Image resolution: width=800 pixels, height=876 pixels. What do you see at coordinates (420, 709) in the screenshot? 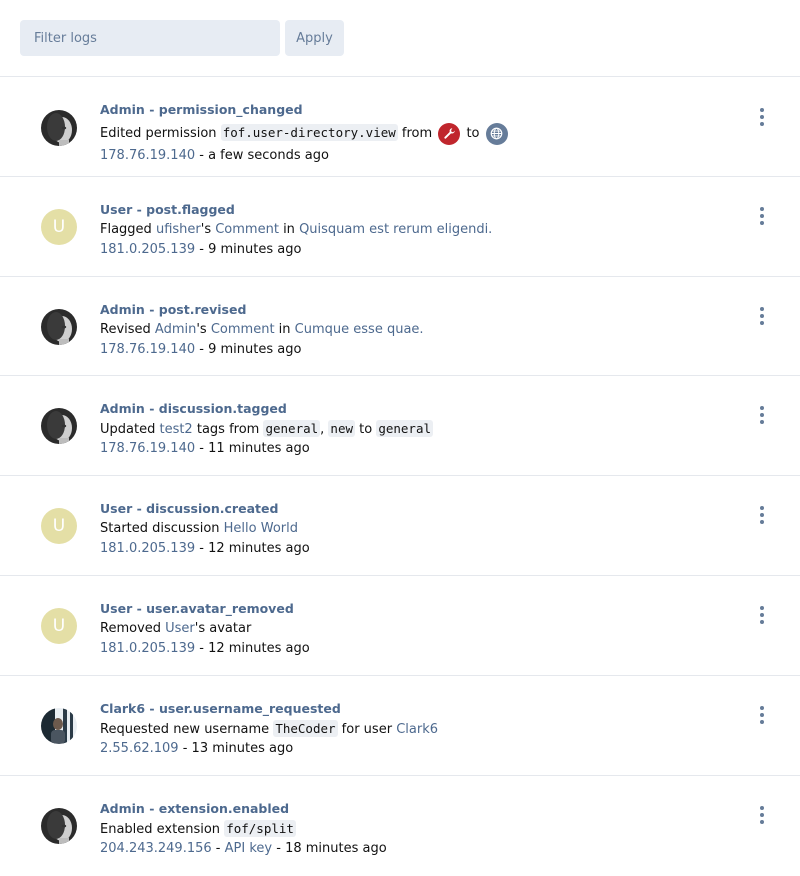
I see `log-heading: Clark6 - user.username_requested` at bounding box center [420, 709].